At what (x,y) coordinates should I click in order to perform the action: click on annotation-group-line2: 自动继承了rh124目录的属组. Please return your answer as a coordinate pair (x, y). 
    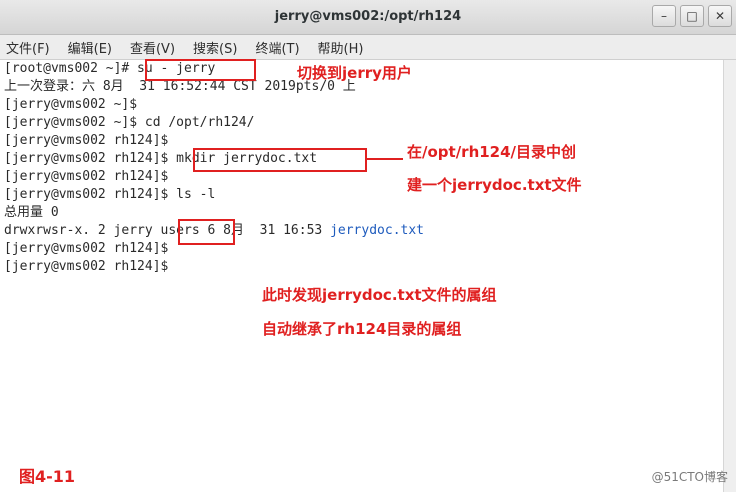
    Looking at the image, I should click on (362, 329).